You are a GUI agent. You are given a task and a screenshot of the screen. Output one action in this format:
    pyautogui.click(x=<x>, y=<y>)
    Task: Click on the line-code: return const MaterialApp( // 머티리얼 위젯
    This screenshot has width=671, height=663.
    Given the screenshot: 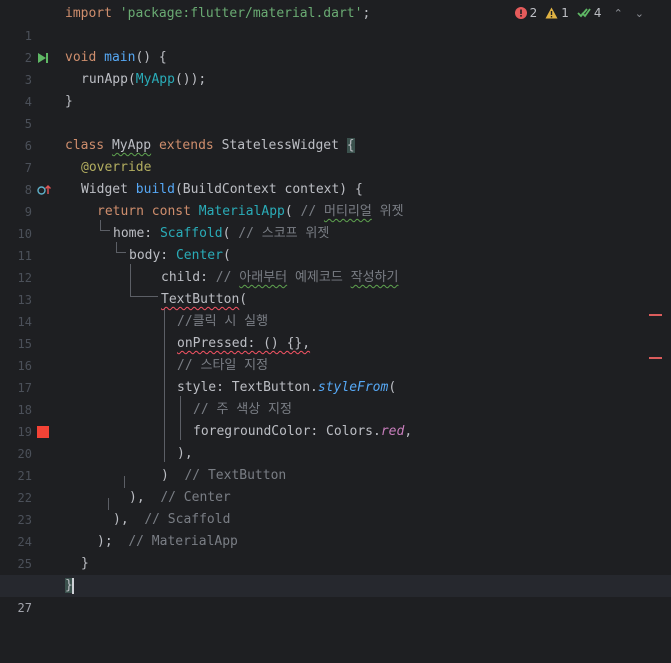 What is the action you would take?
    pyautogui.click(x=250, y=212)
    